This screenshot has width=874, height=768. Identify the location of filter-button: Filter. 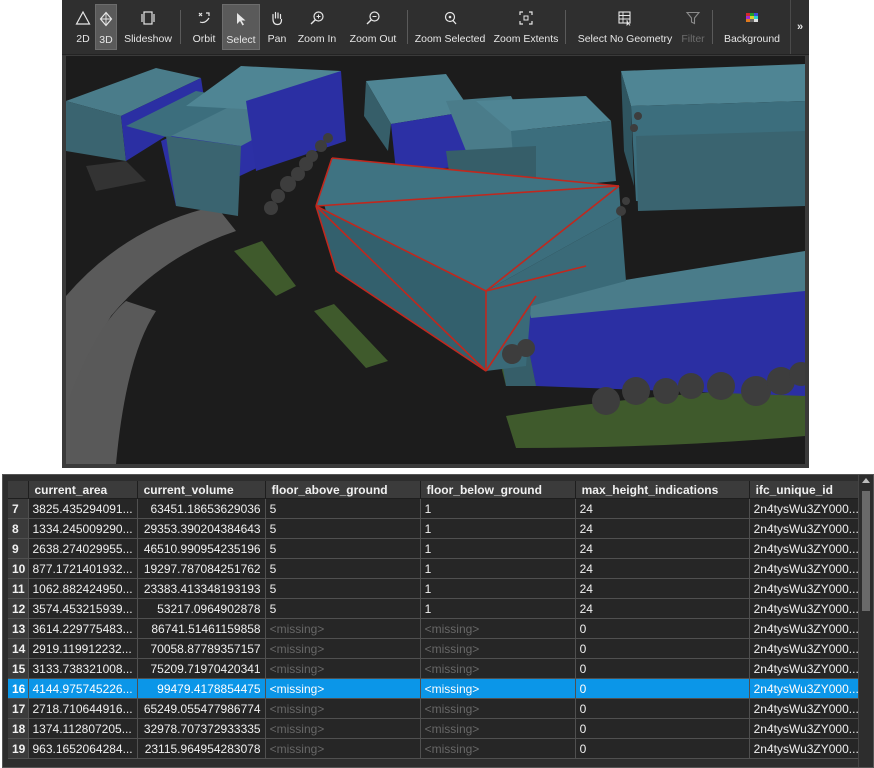
(693, 27).